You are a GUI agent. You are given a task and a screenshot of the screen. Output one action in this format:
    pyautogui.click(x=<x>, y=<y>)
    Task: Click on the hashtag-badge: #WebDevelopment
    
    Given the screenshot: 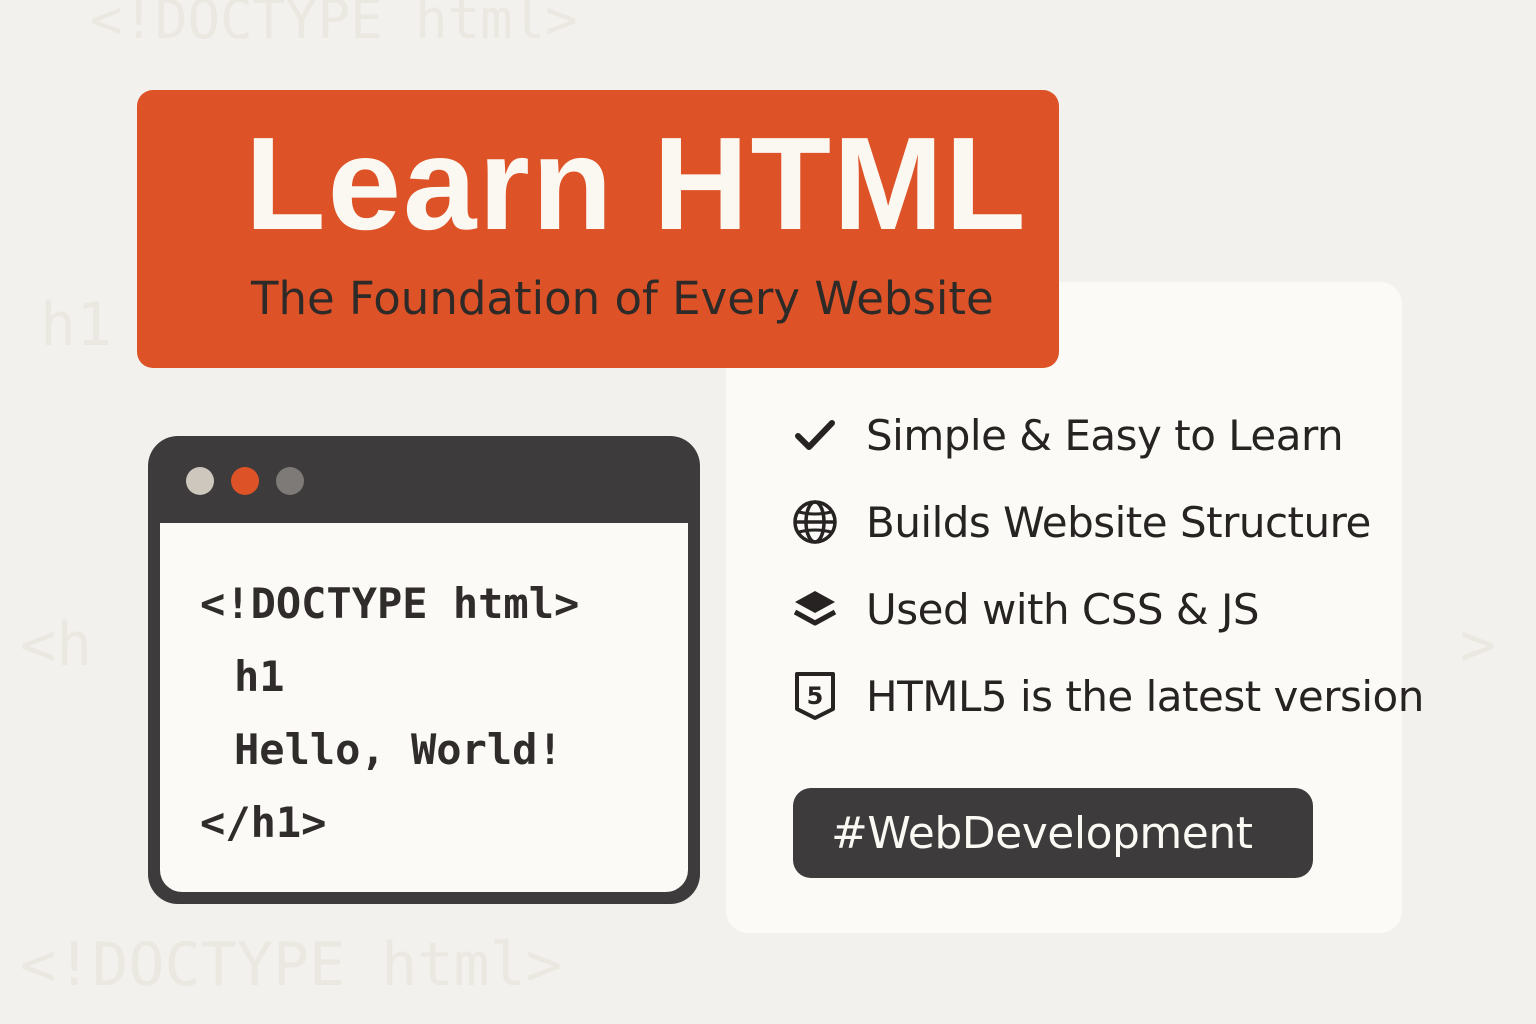 What is the action you would take?
    pyautogui.click(x=1053, y=833)
    